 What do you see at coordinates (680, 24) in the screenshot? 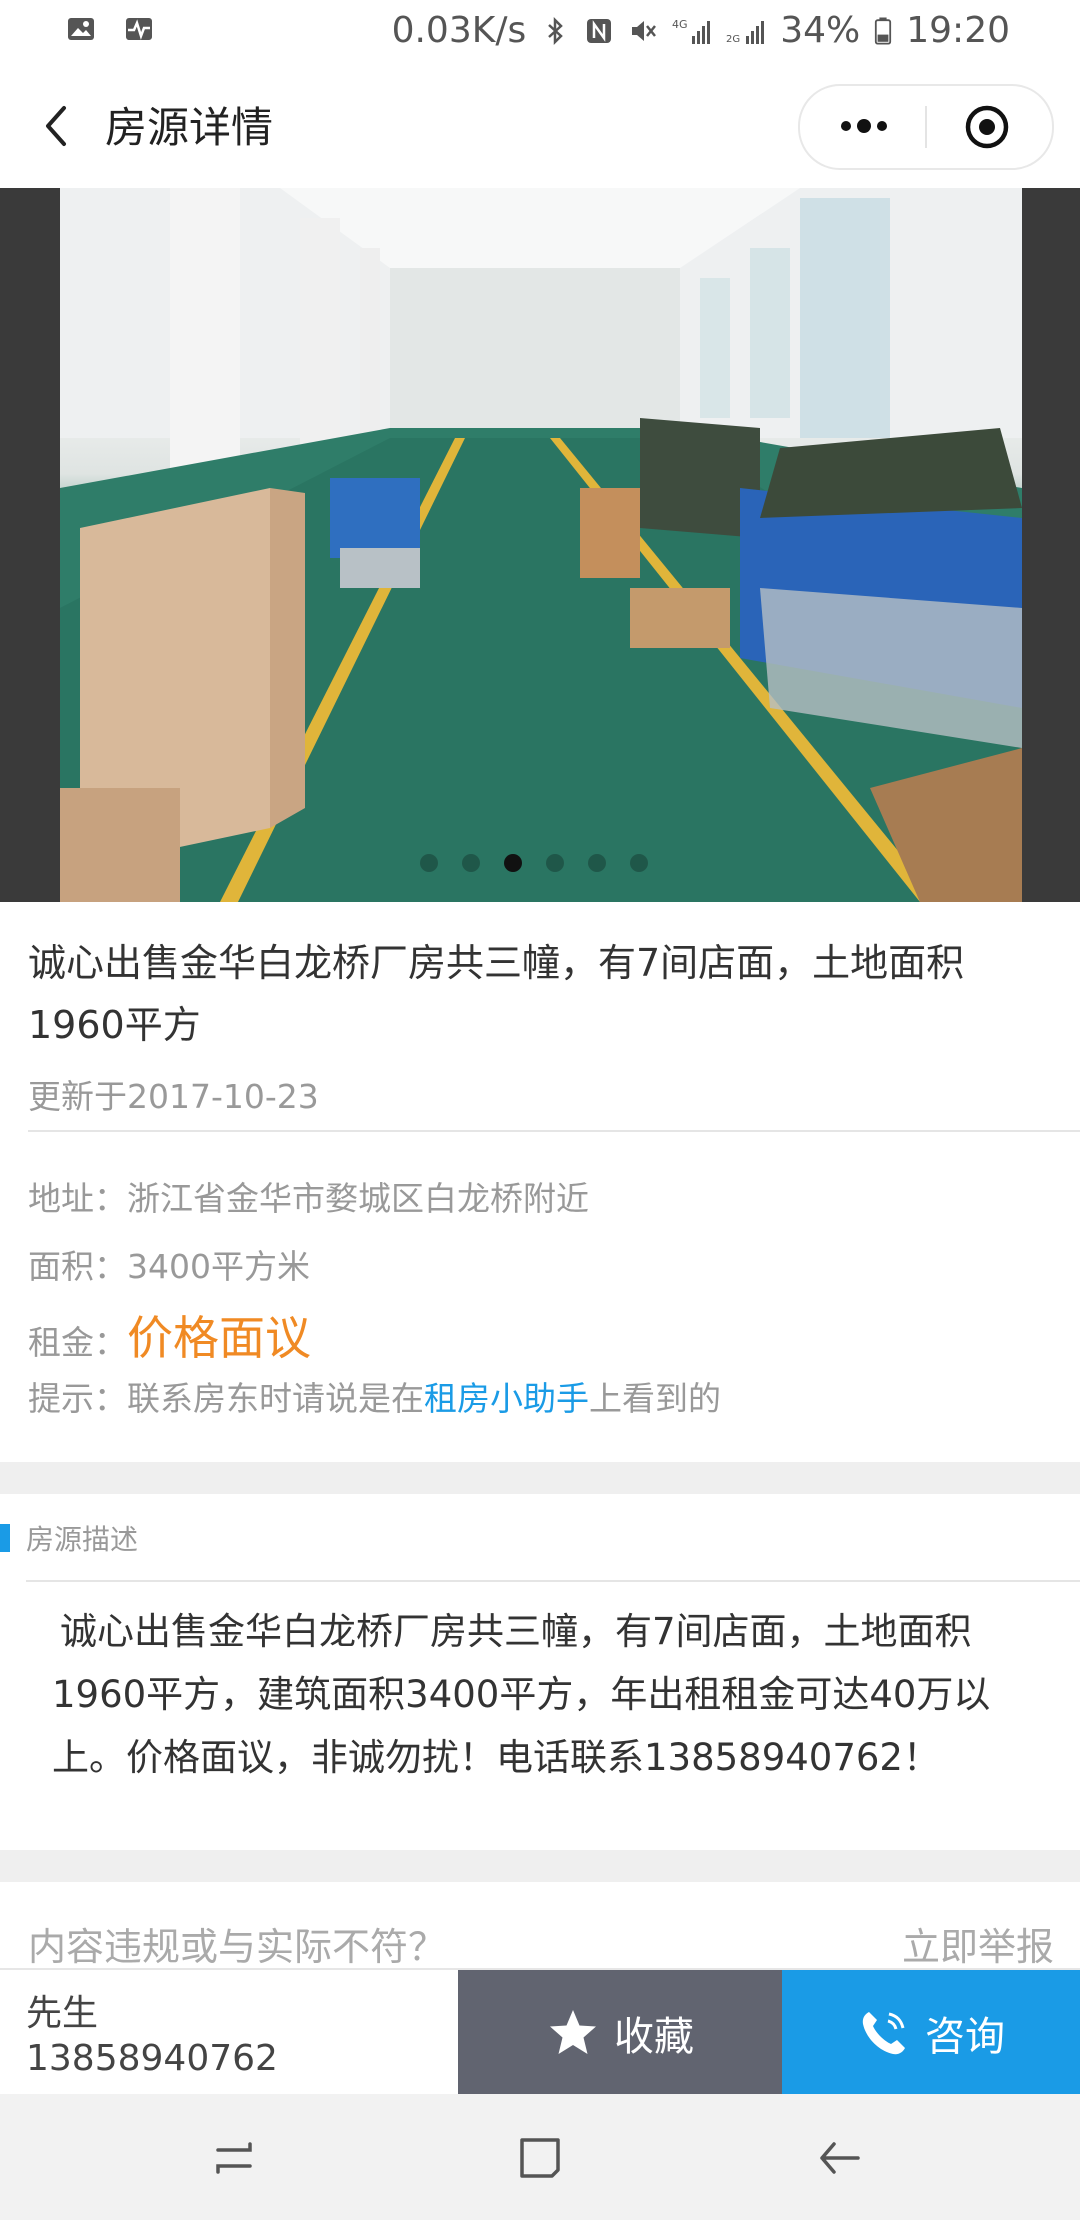
I see `svg-text: 4G` at bounding box center [680, 24].